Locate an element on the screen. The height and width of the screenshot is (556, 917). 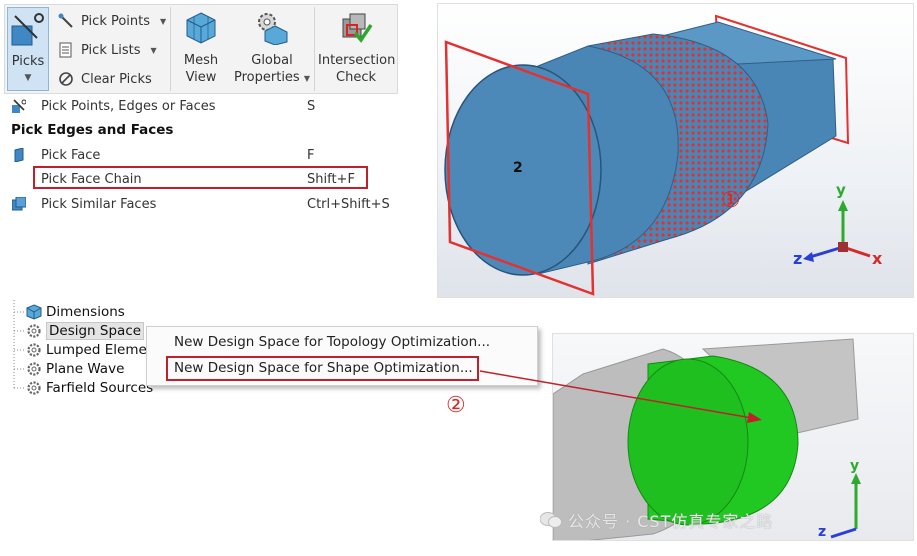
global-properties-label-line2: Properties ▼ is located at coordinates (272, 77).